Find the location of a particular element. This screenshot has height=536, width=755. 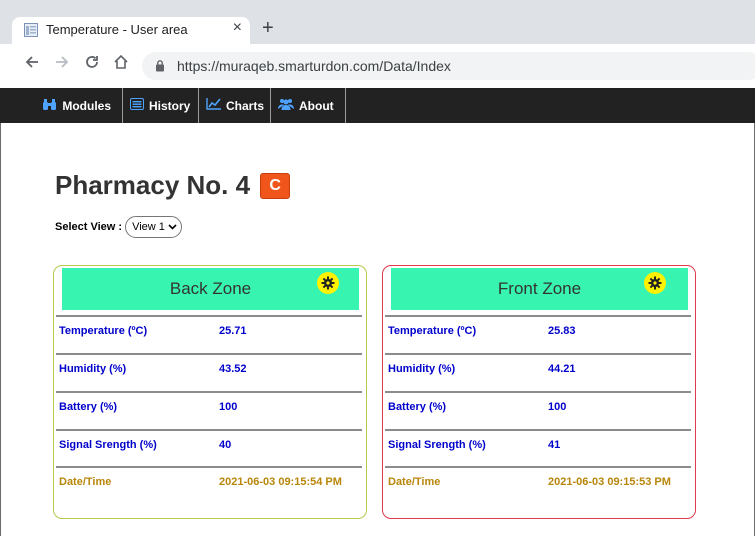

list-icon is located at coordinates (139, 105).